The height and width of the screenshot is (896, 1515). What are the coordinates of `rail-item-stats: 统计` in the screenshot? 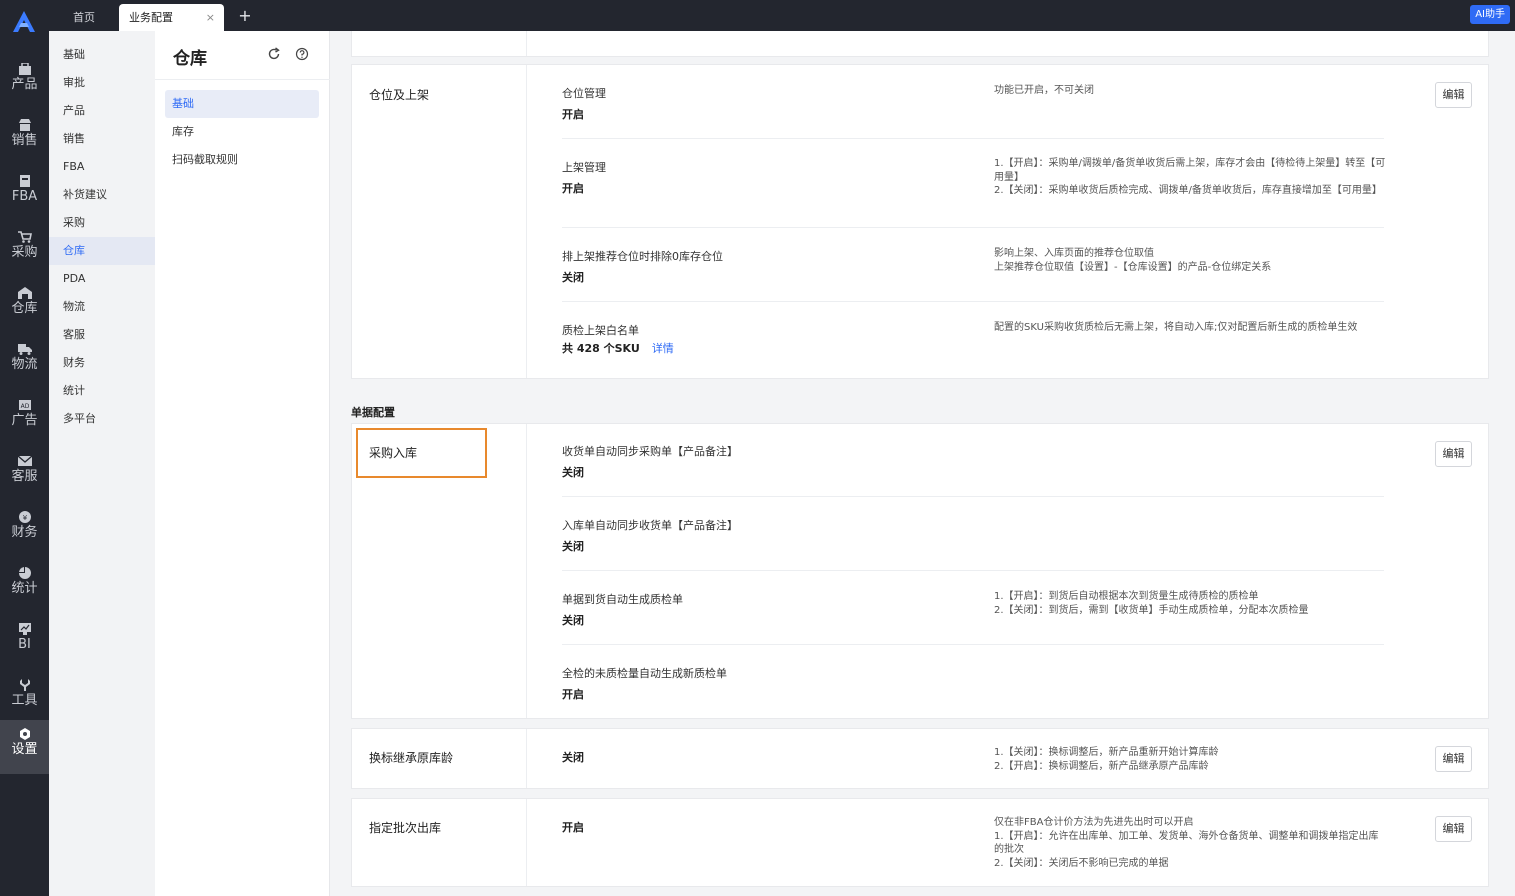 It's located at (24, 586).